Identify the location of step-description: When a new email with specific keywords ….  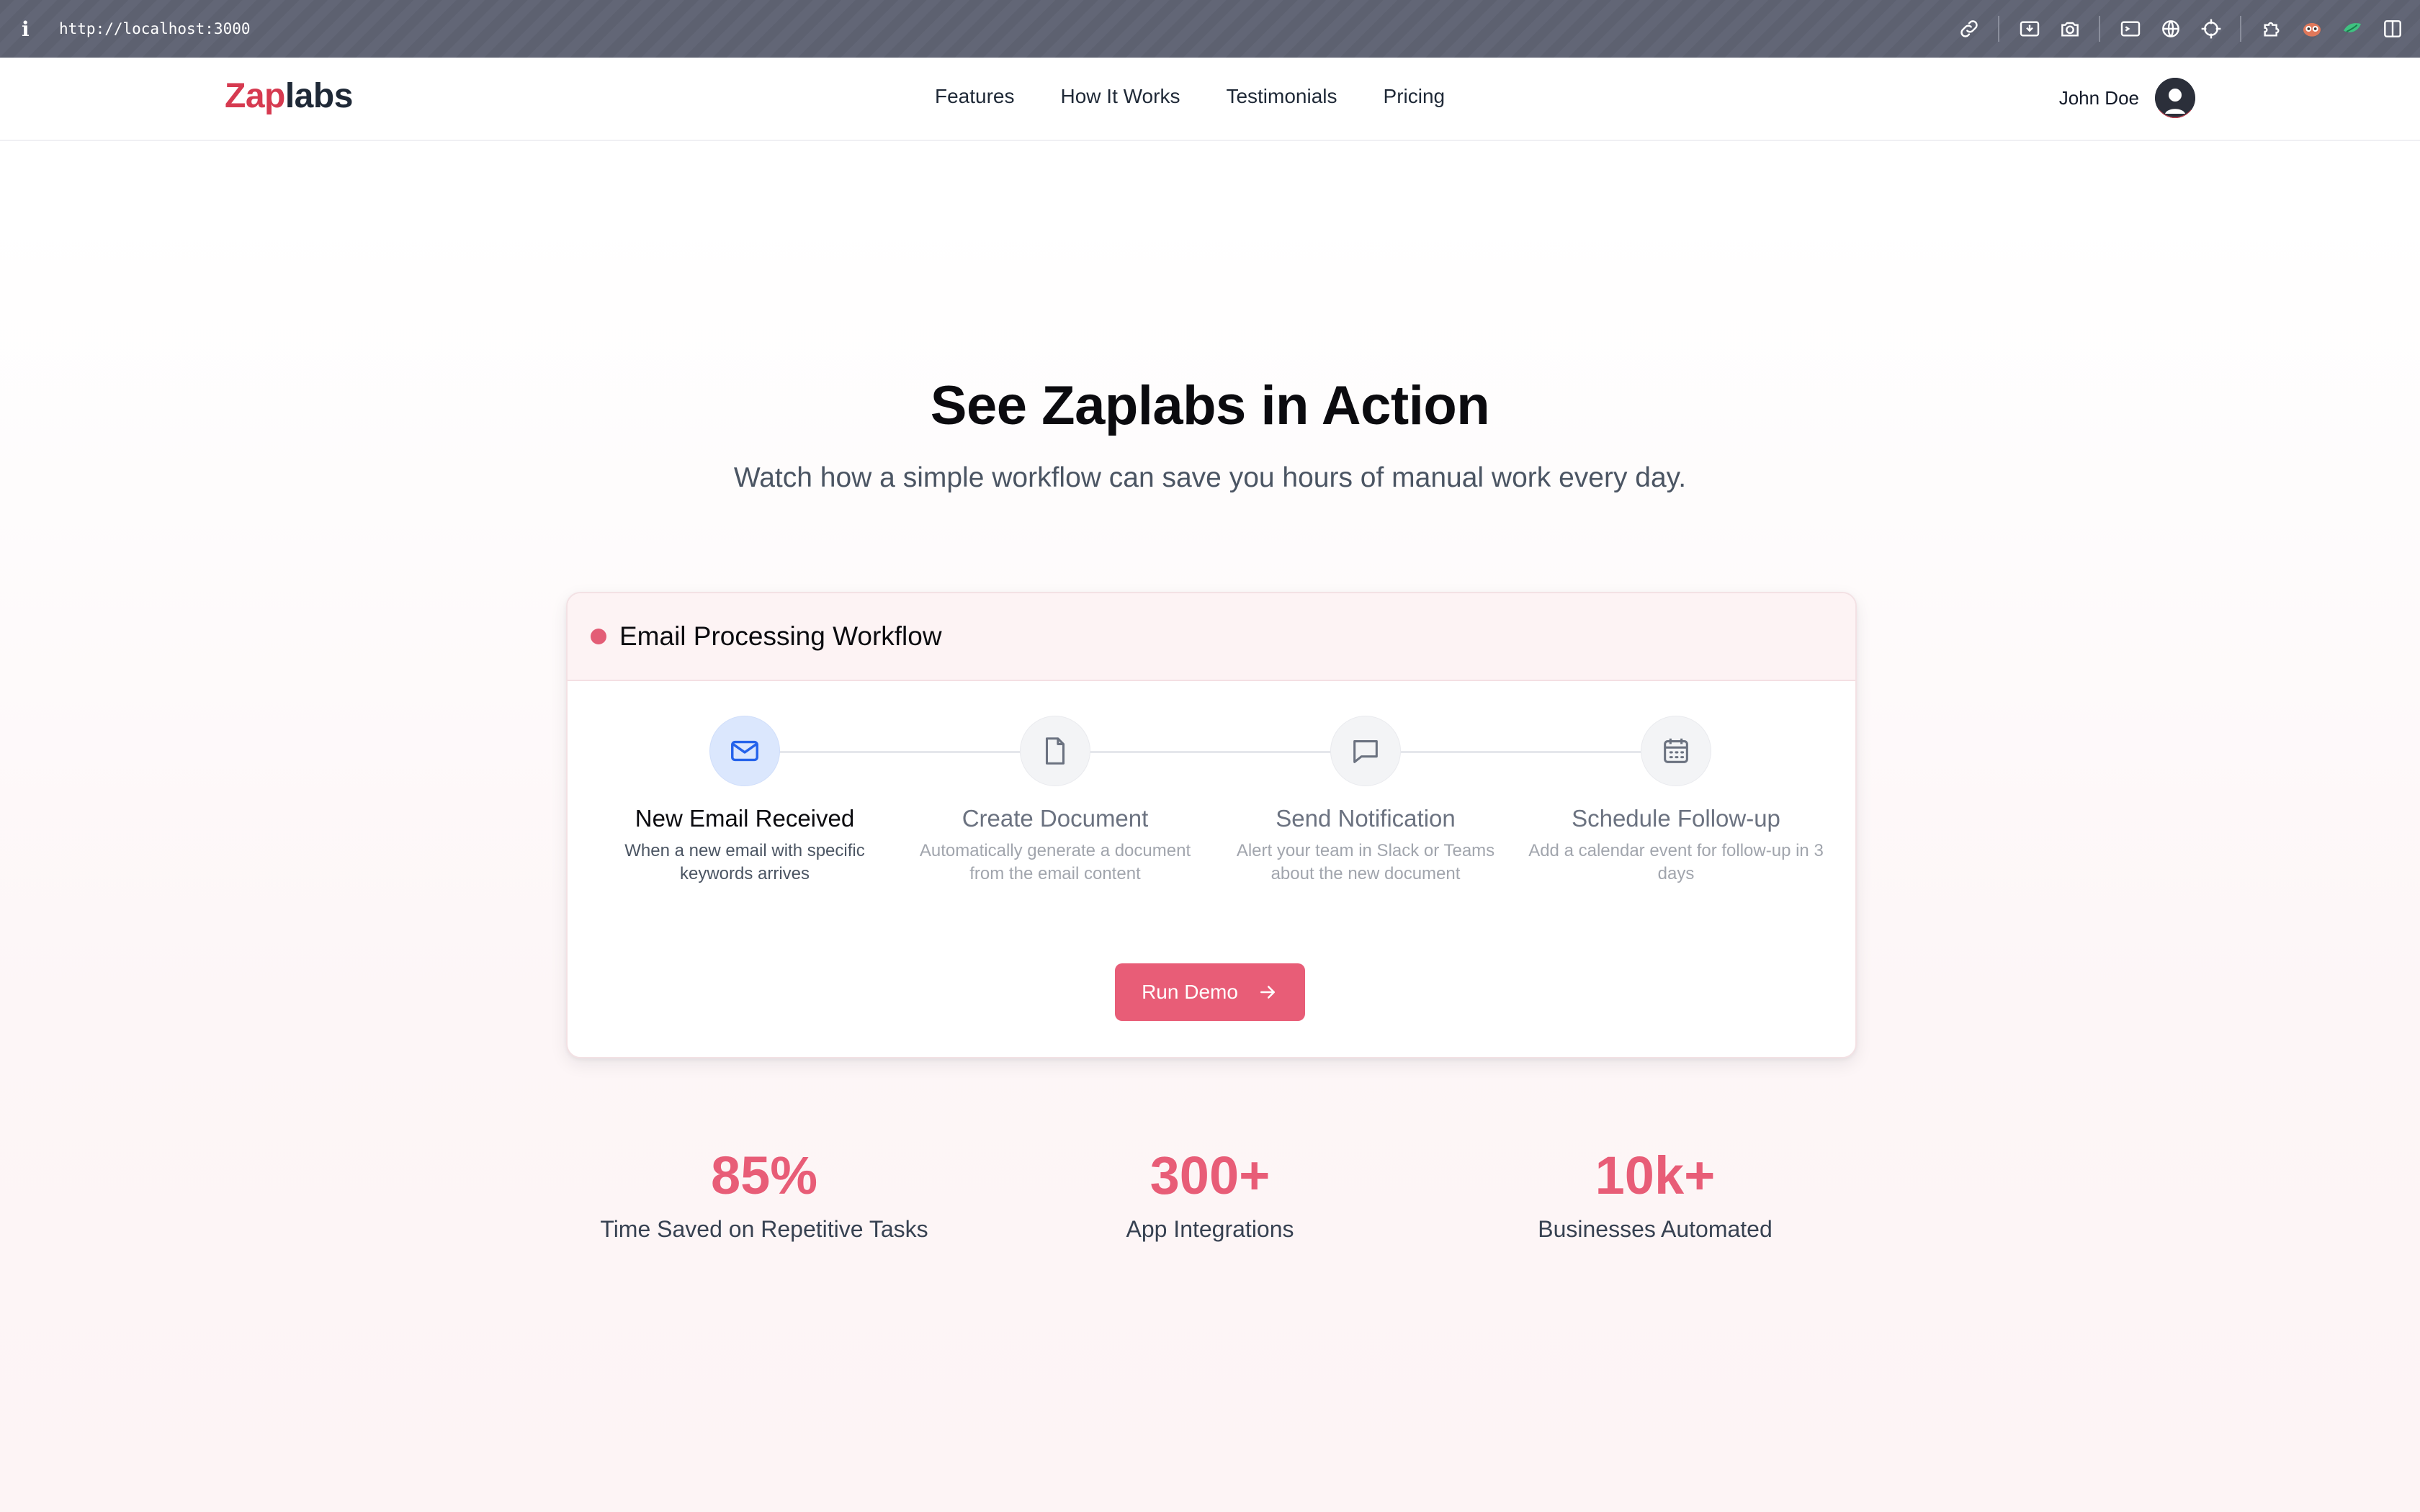
(745, 862).